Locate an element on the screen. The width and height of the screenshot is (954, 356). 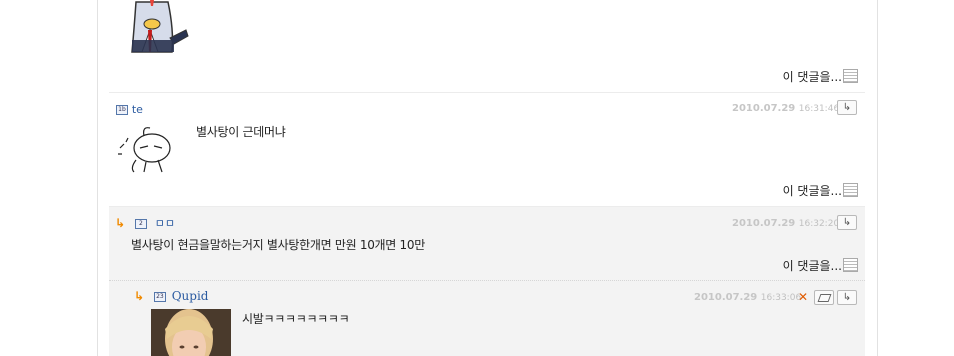
eraser-icon is located at coordinates (824, 298).